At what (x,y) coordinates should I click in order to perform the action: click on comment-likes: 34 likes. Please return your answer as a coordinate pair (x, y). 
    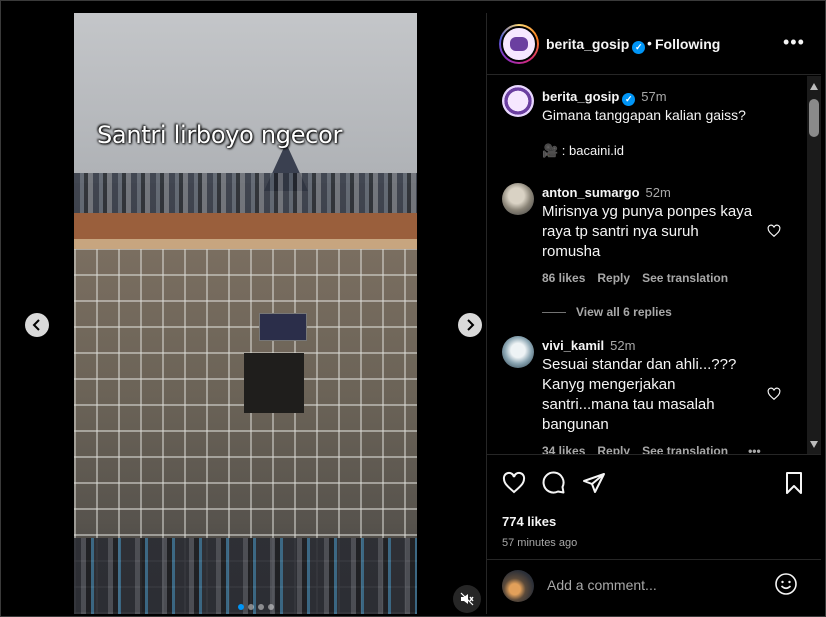
    Looking at the image, I should click on (563, 449).